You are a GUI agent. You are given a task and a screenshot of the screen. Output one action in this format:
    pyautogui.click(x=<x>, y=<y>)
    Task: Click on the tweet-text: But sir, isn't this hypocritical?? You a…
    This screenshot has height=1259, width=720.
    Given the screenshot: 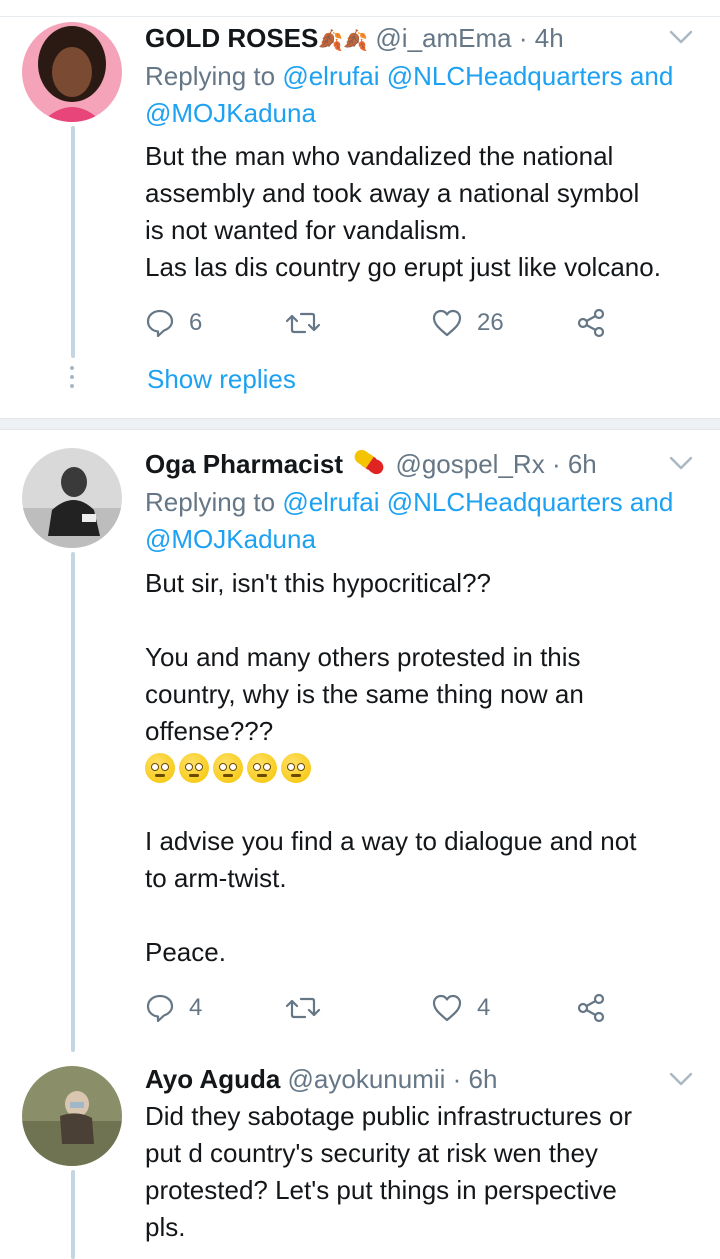 What is the action you would take?
    pyautogui.click(x=364, y=657)
    